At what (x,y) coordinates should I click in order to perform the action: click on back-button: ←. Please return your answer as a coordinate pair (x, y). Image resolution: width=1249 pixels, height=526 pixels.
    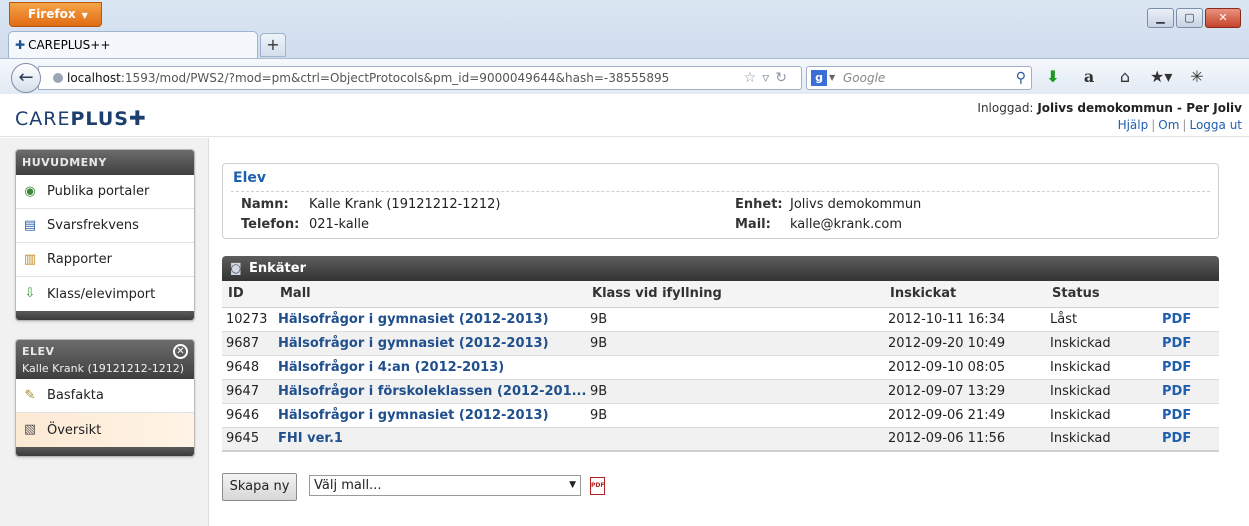
    Looking at the image, I should click on (26, 78).